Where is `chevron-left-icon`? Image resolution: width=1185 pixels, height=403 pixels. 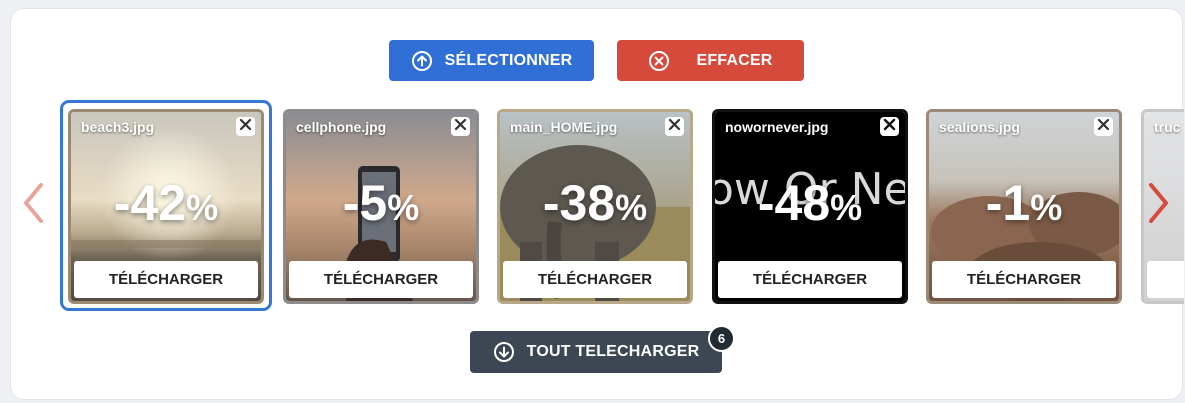 chevron-left-icon is located at coordinates (33, 205).